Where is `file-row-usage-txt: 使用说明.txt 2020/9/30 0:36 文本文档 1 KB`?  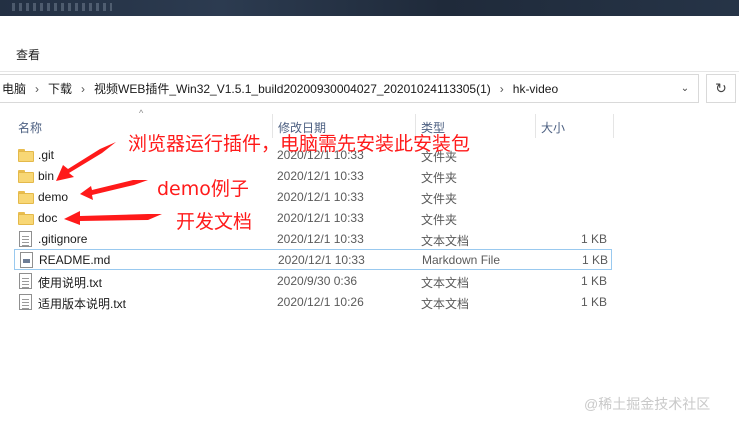 file-row-usage-txt: 使用说明.txt 2020/9/30 0:36 文本文档 1 KB is located at coordinates (313, 281).